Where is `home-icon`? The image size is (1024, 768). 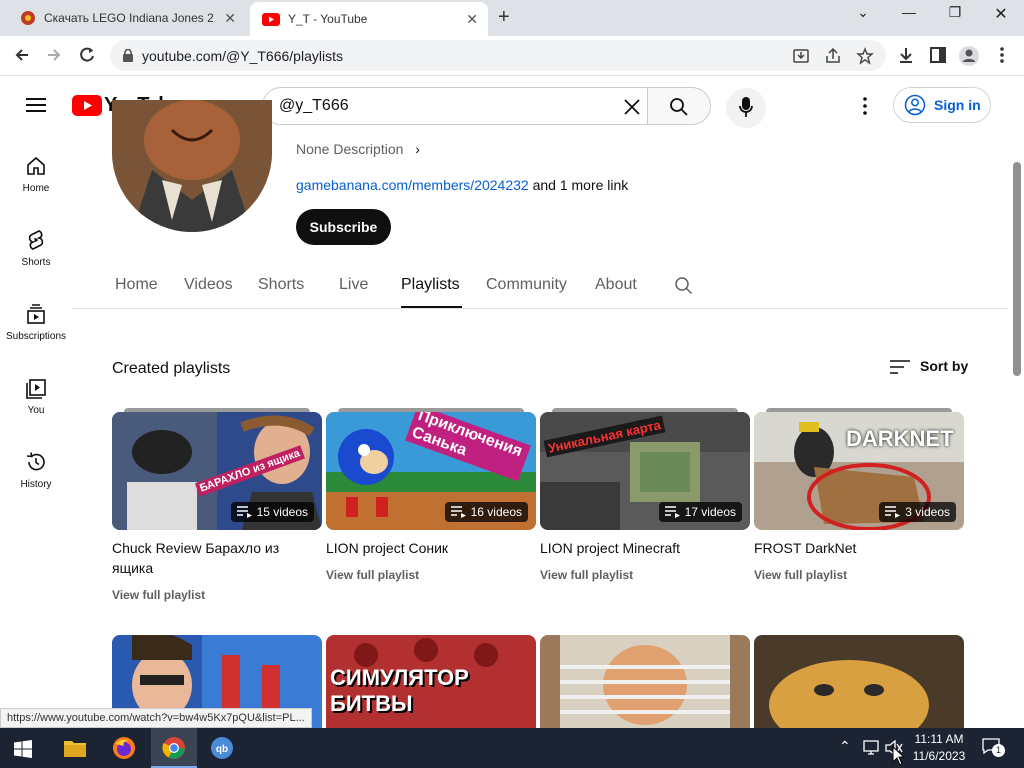 home-icon is located at coordinates (36, 165).